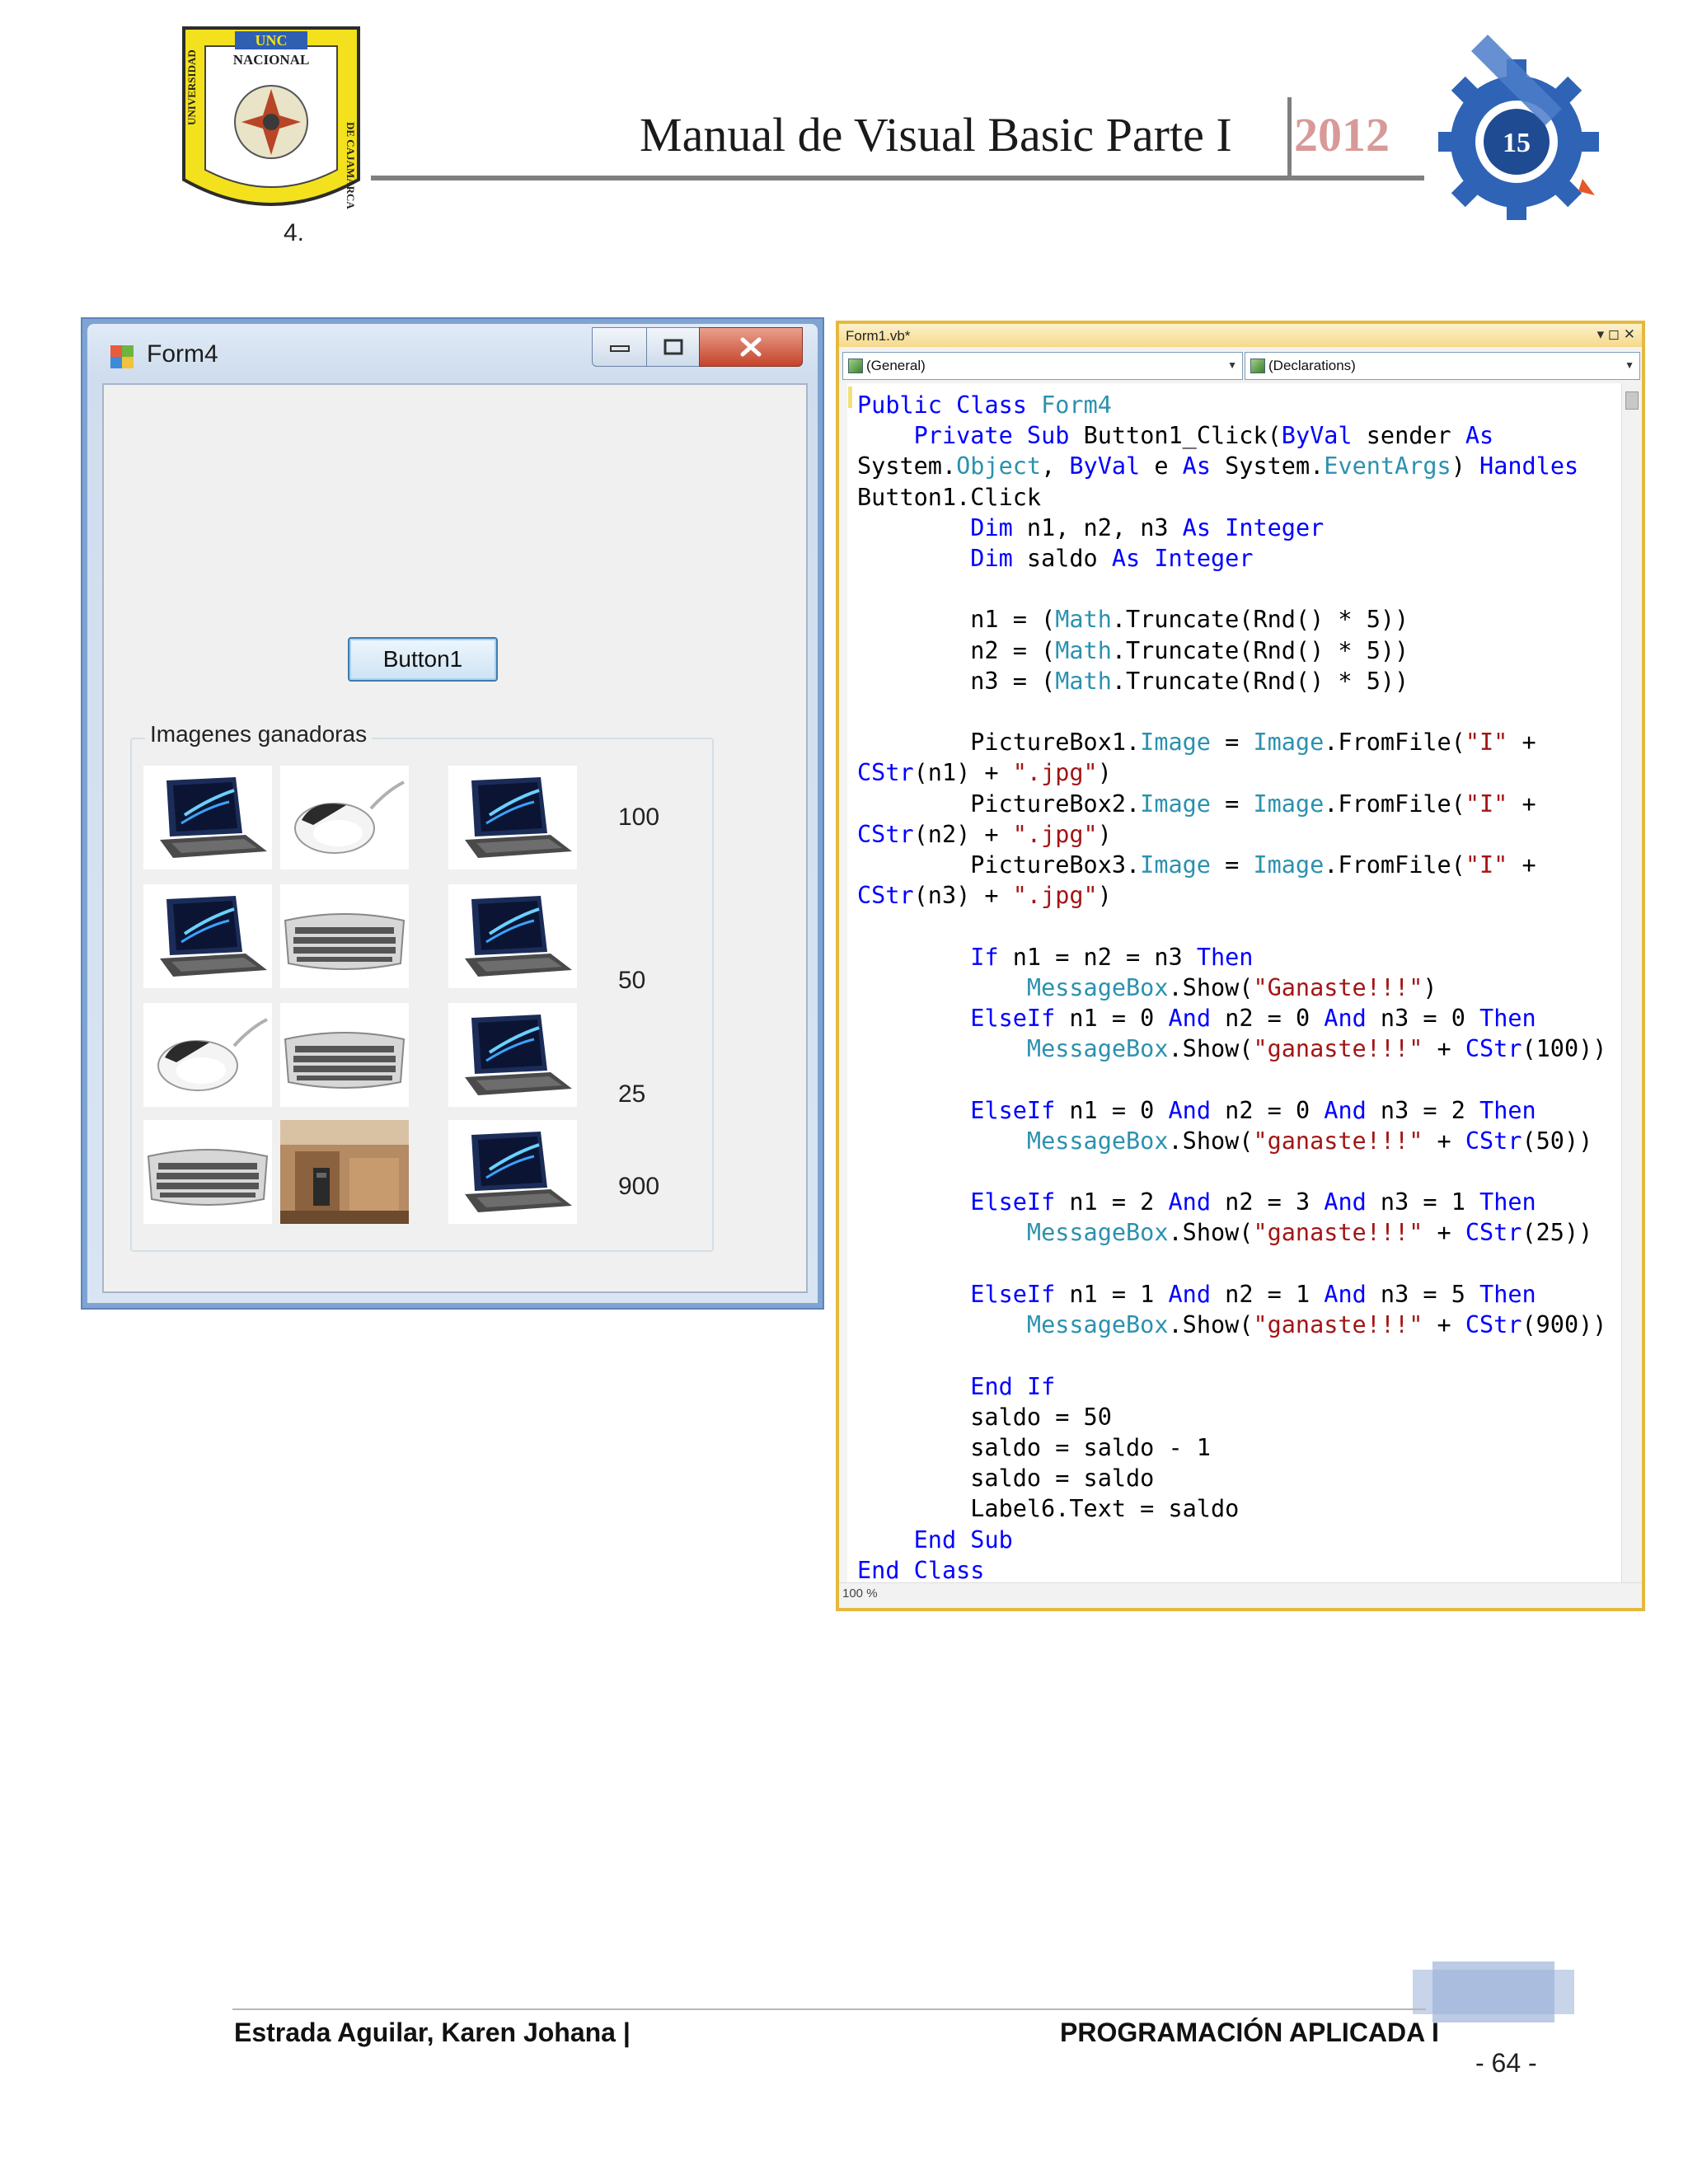 This screenshot has height=2184, width=1688. I want to click on footer-ribbon-decoration, so click(1494, 1991).